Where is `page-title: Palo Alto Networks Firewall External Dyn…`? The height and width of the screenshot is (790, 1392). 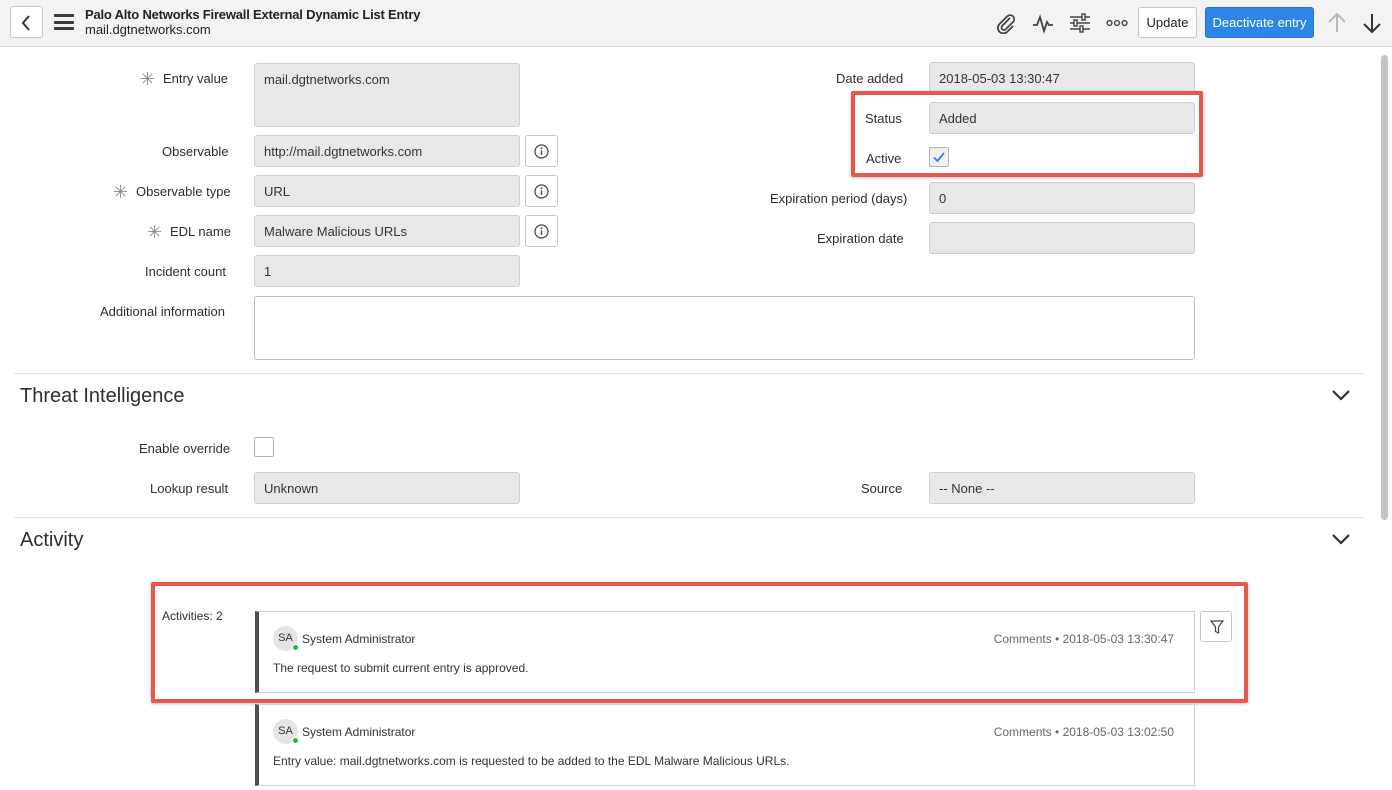
page-title: Palo Alto Networks Firewall External Dyn… is located at coordinates (253, 14).